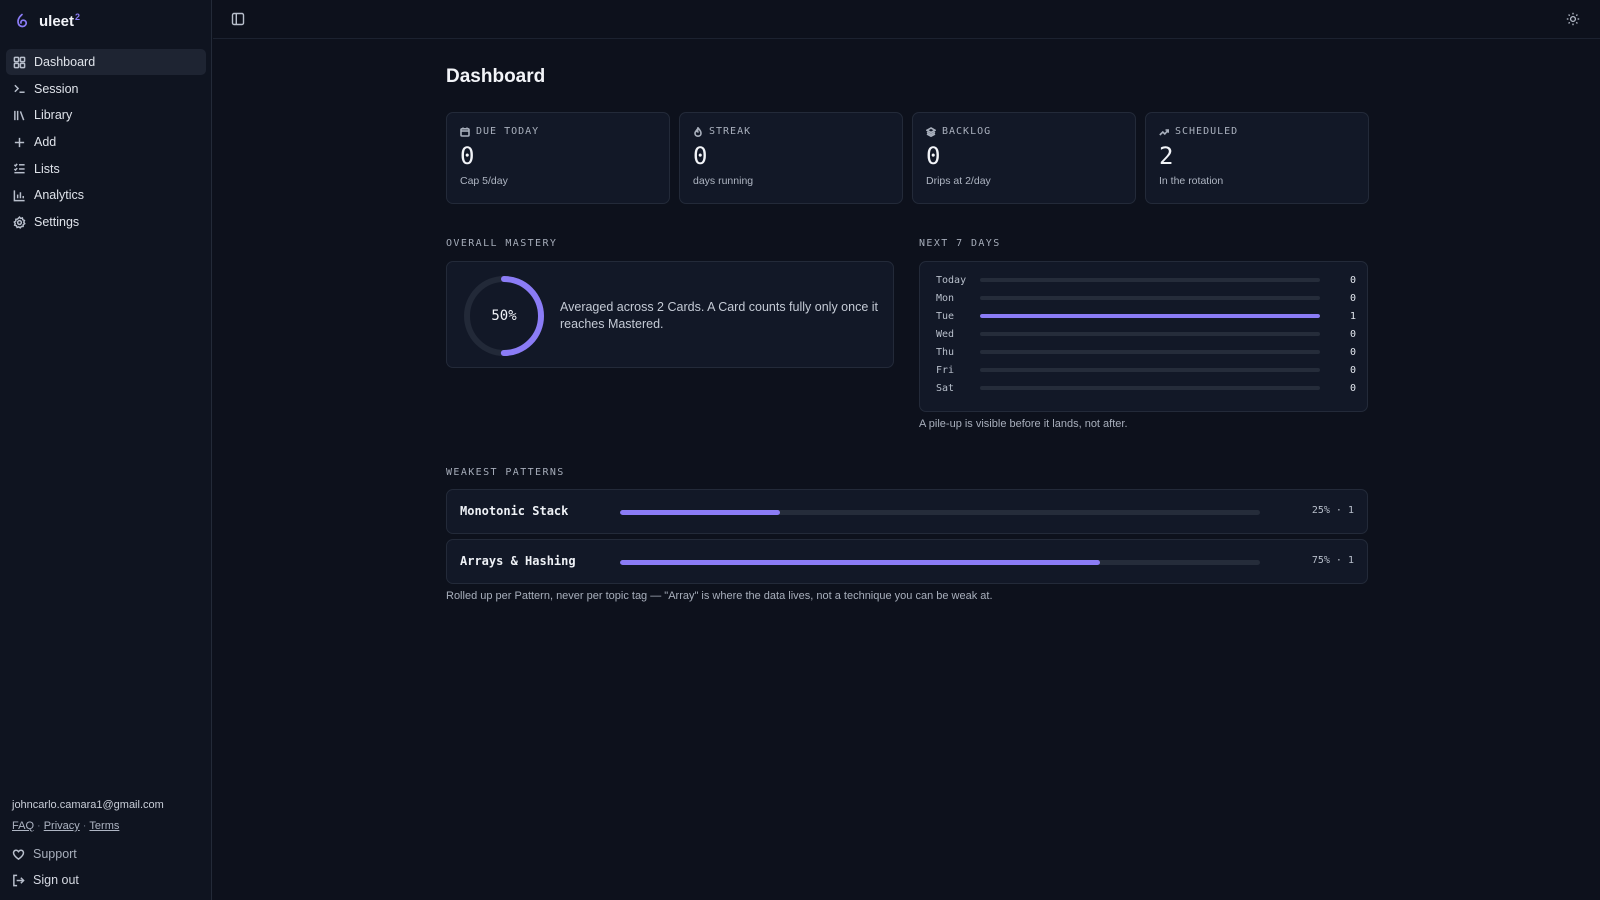 The height and width of the screenshot is (900, 1600). What do you see at coordinates (19, 142) in the screenshot?
I see `plus-icon` at bounding box center [19, 142].